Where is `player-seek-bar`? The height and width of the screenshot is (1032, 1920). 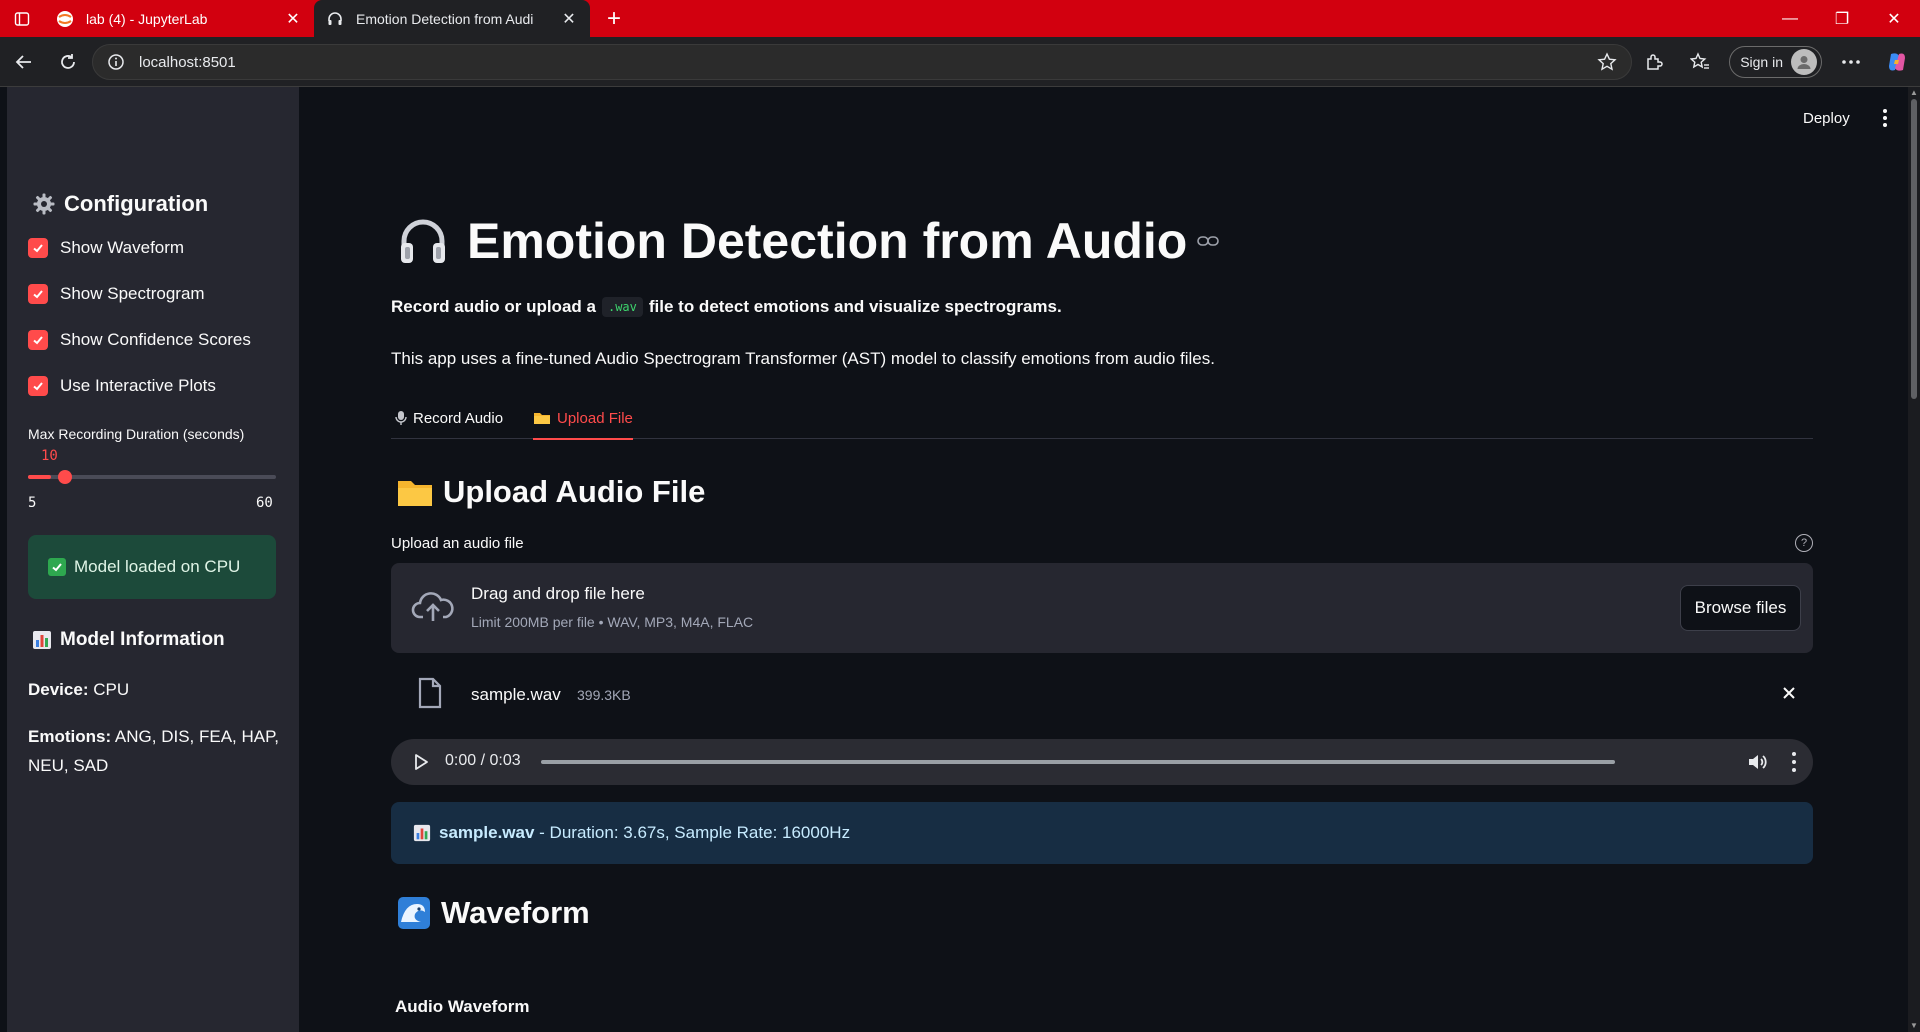
player-seek-bar is located at coordinates (1078, 762).